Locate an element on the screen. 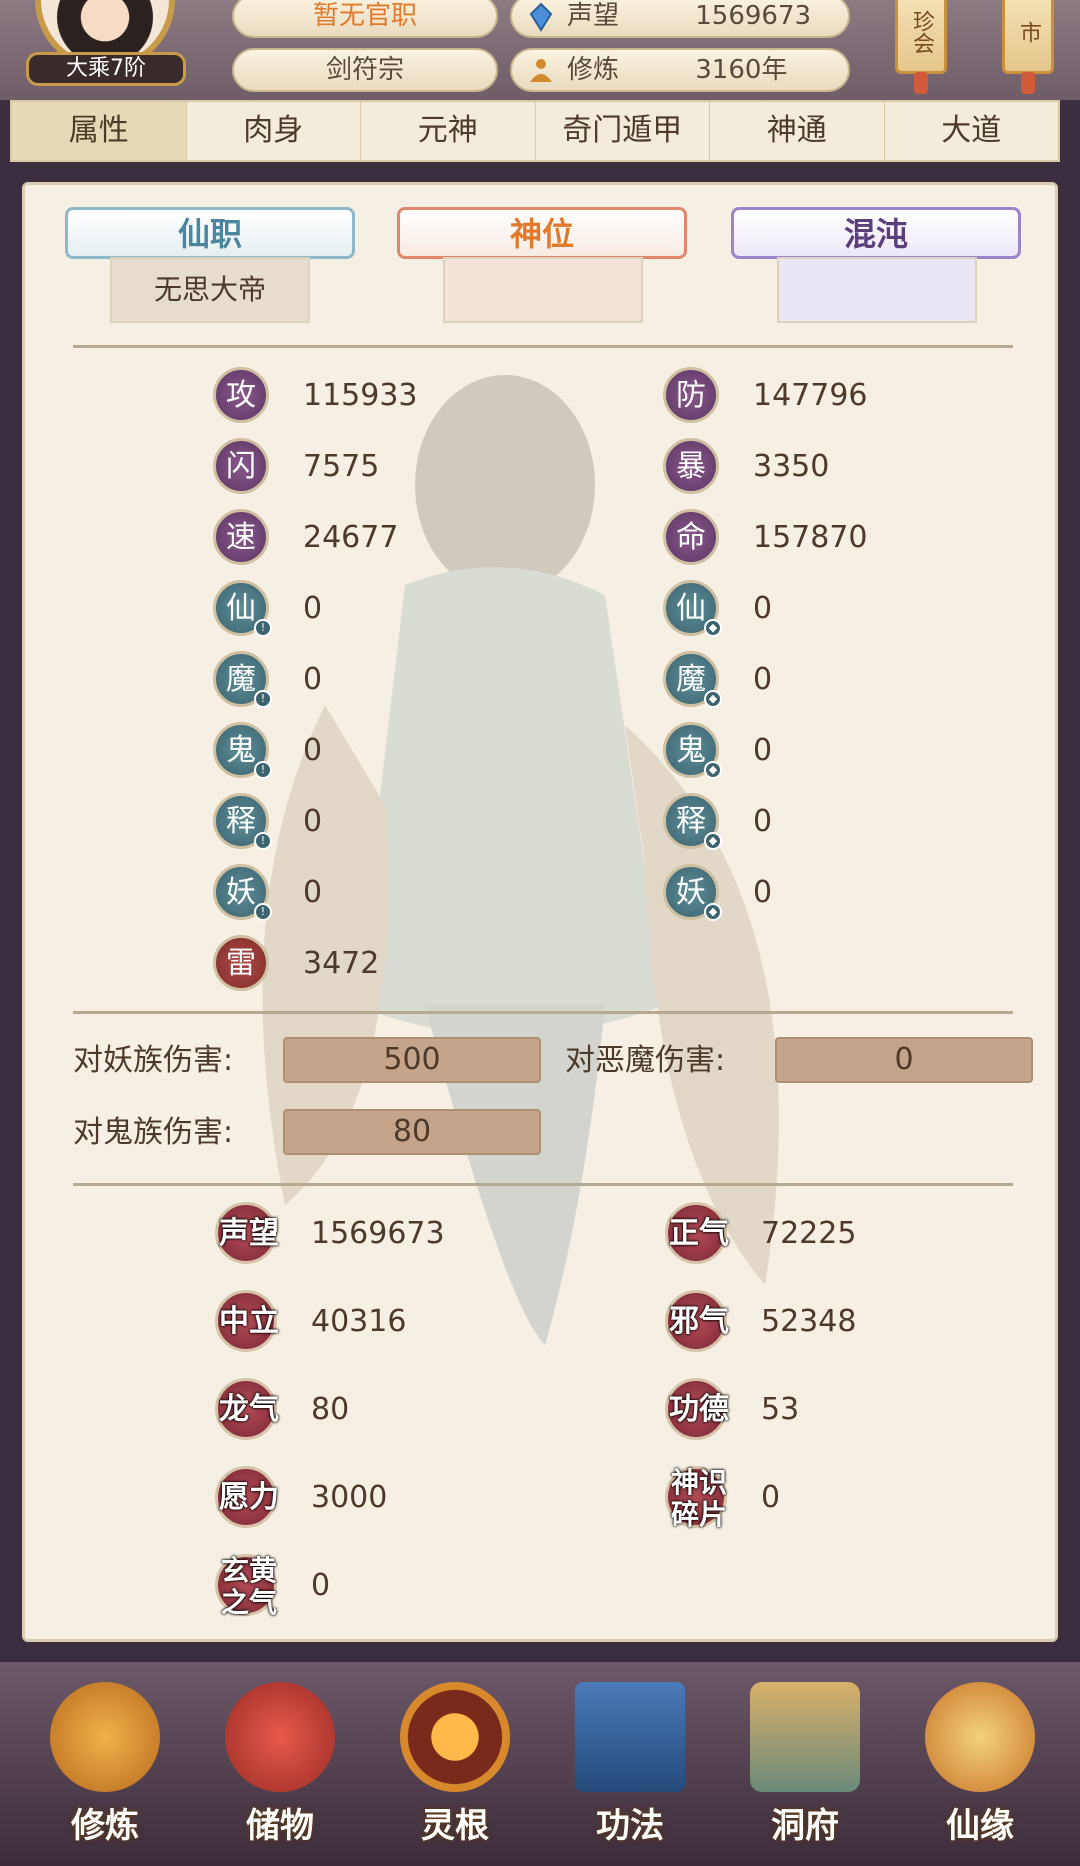 The width and height of the screenshot is (1080, 1866). merit-icon: 功德 is located at coordinates (697, 1409).